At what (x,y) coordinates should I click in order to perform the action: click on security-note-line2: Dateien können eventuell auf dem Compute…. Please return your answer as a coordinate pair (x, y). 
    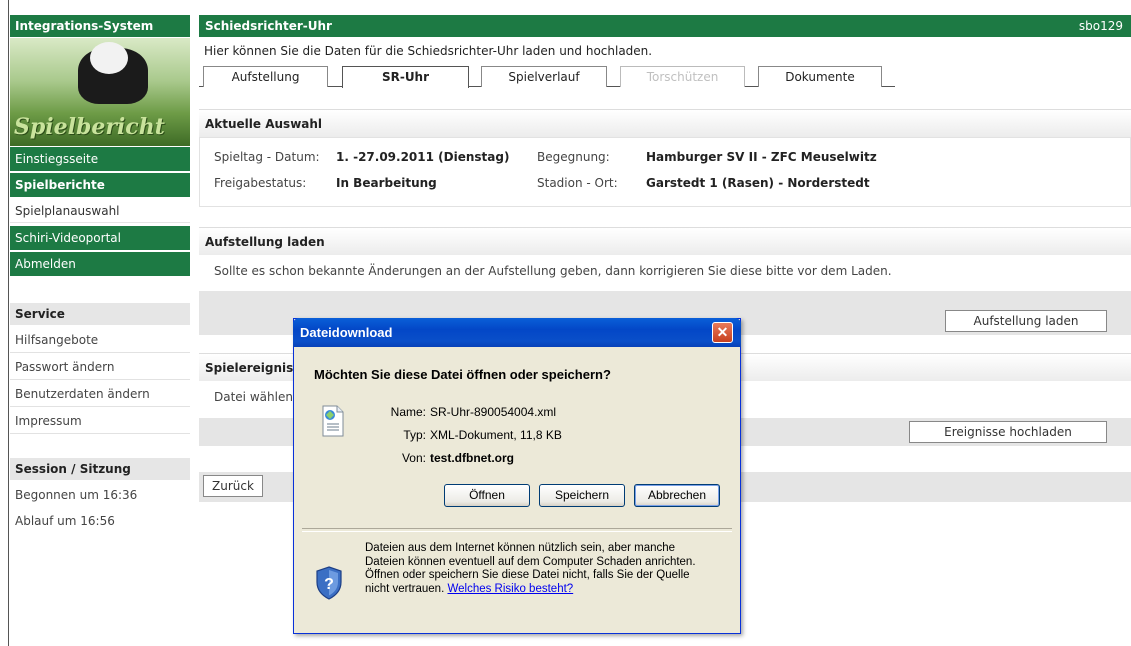
    Looking at the image, I should click on (530, 561).